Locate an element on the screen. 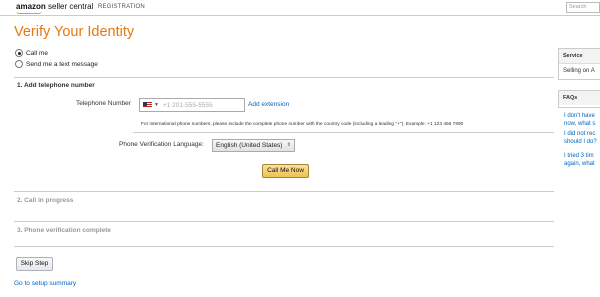 The width and height of the screenshot is (600, 297). faq-link: I did not rec should I do? is located at coordinates (580, 138).